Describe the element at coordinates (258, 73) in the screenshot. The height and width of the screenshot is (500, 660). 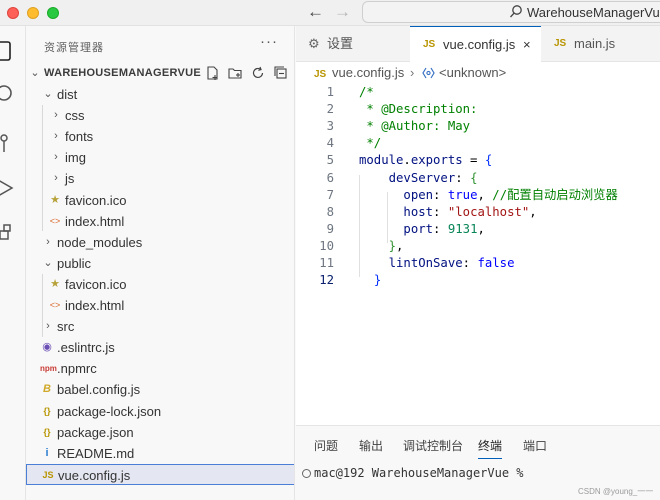
I see `refresh-icon` at that location.